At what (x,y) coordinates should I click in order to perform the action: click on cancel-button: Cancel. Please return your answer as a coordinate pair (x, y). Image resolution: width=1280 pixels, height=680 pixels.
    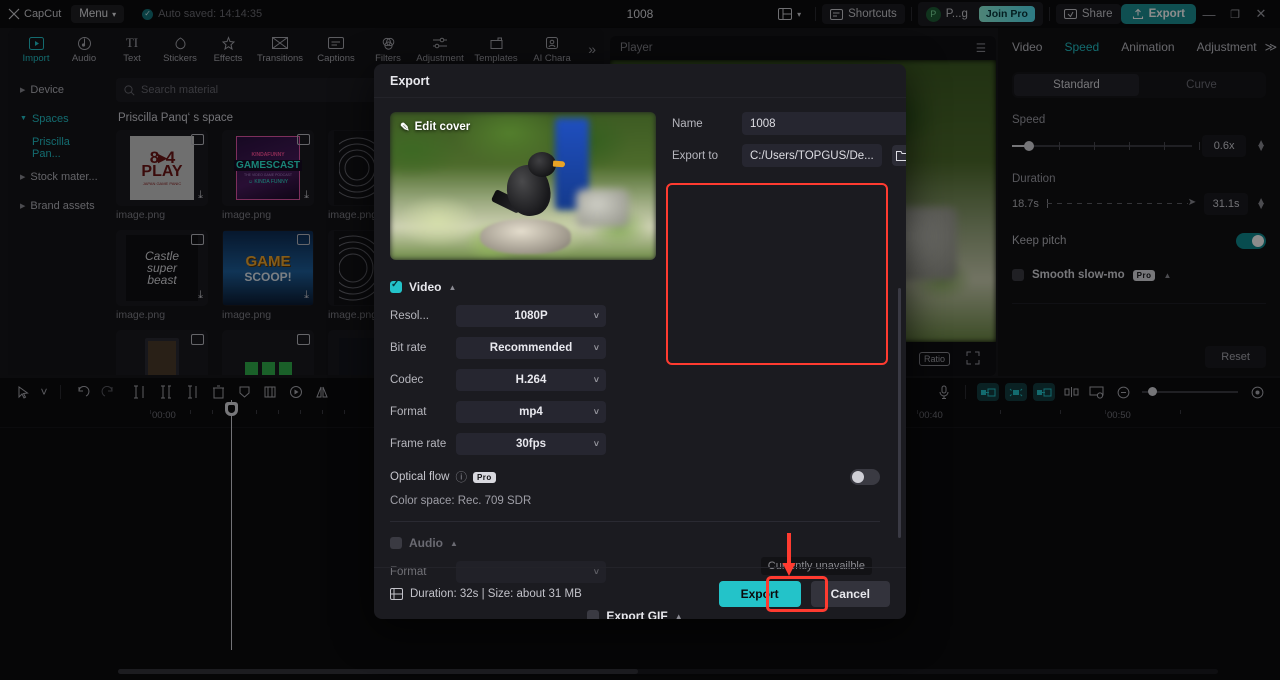
    Looking at the image, I should click on (850, 593).